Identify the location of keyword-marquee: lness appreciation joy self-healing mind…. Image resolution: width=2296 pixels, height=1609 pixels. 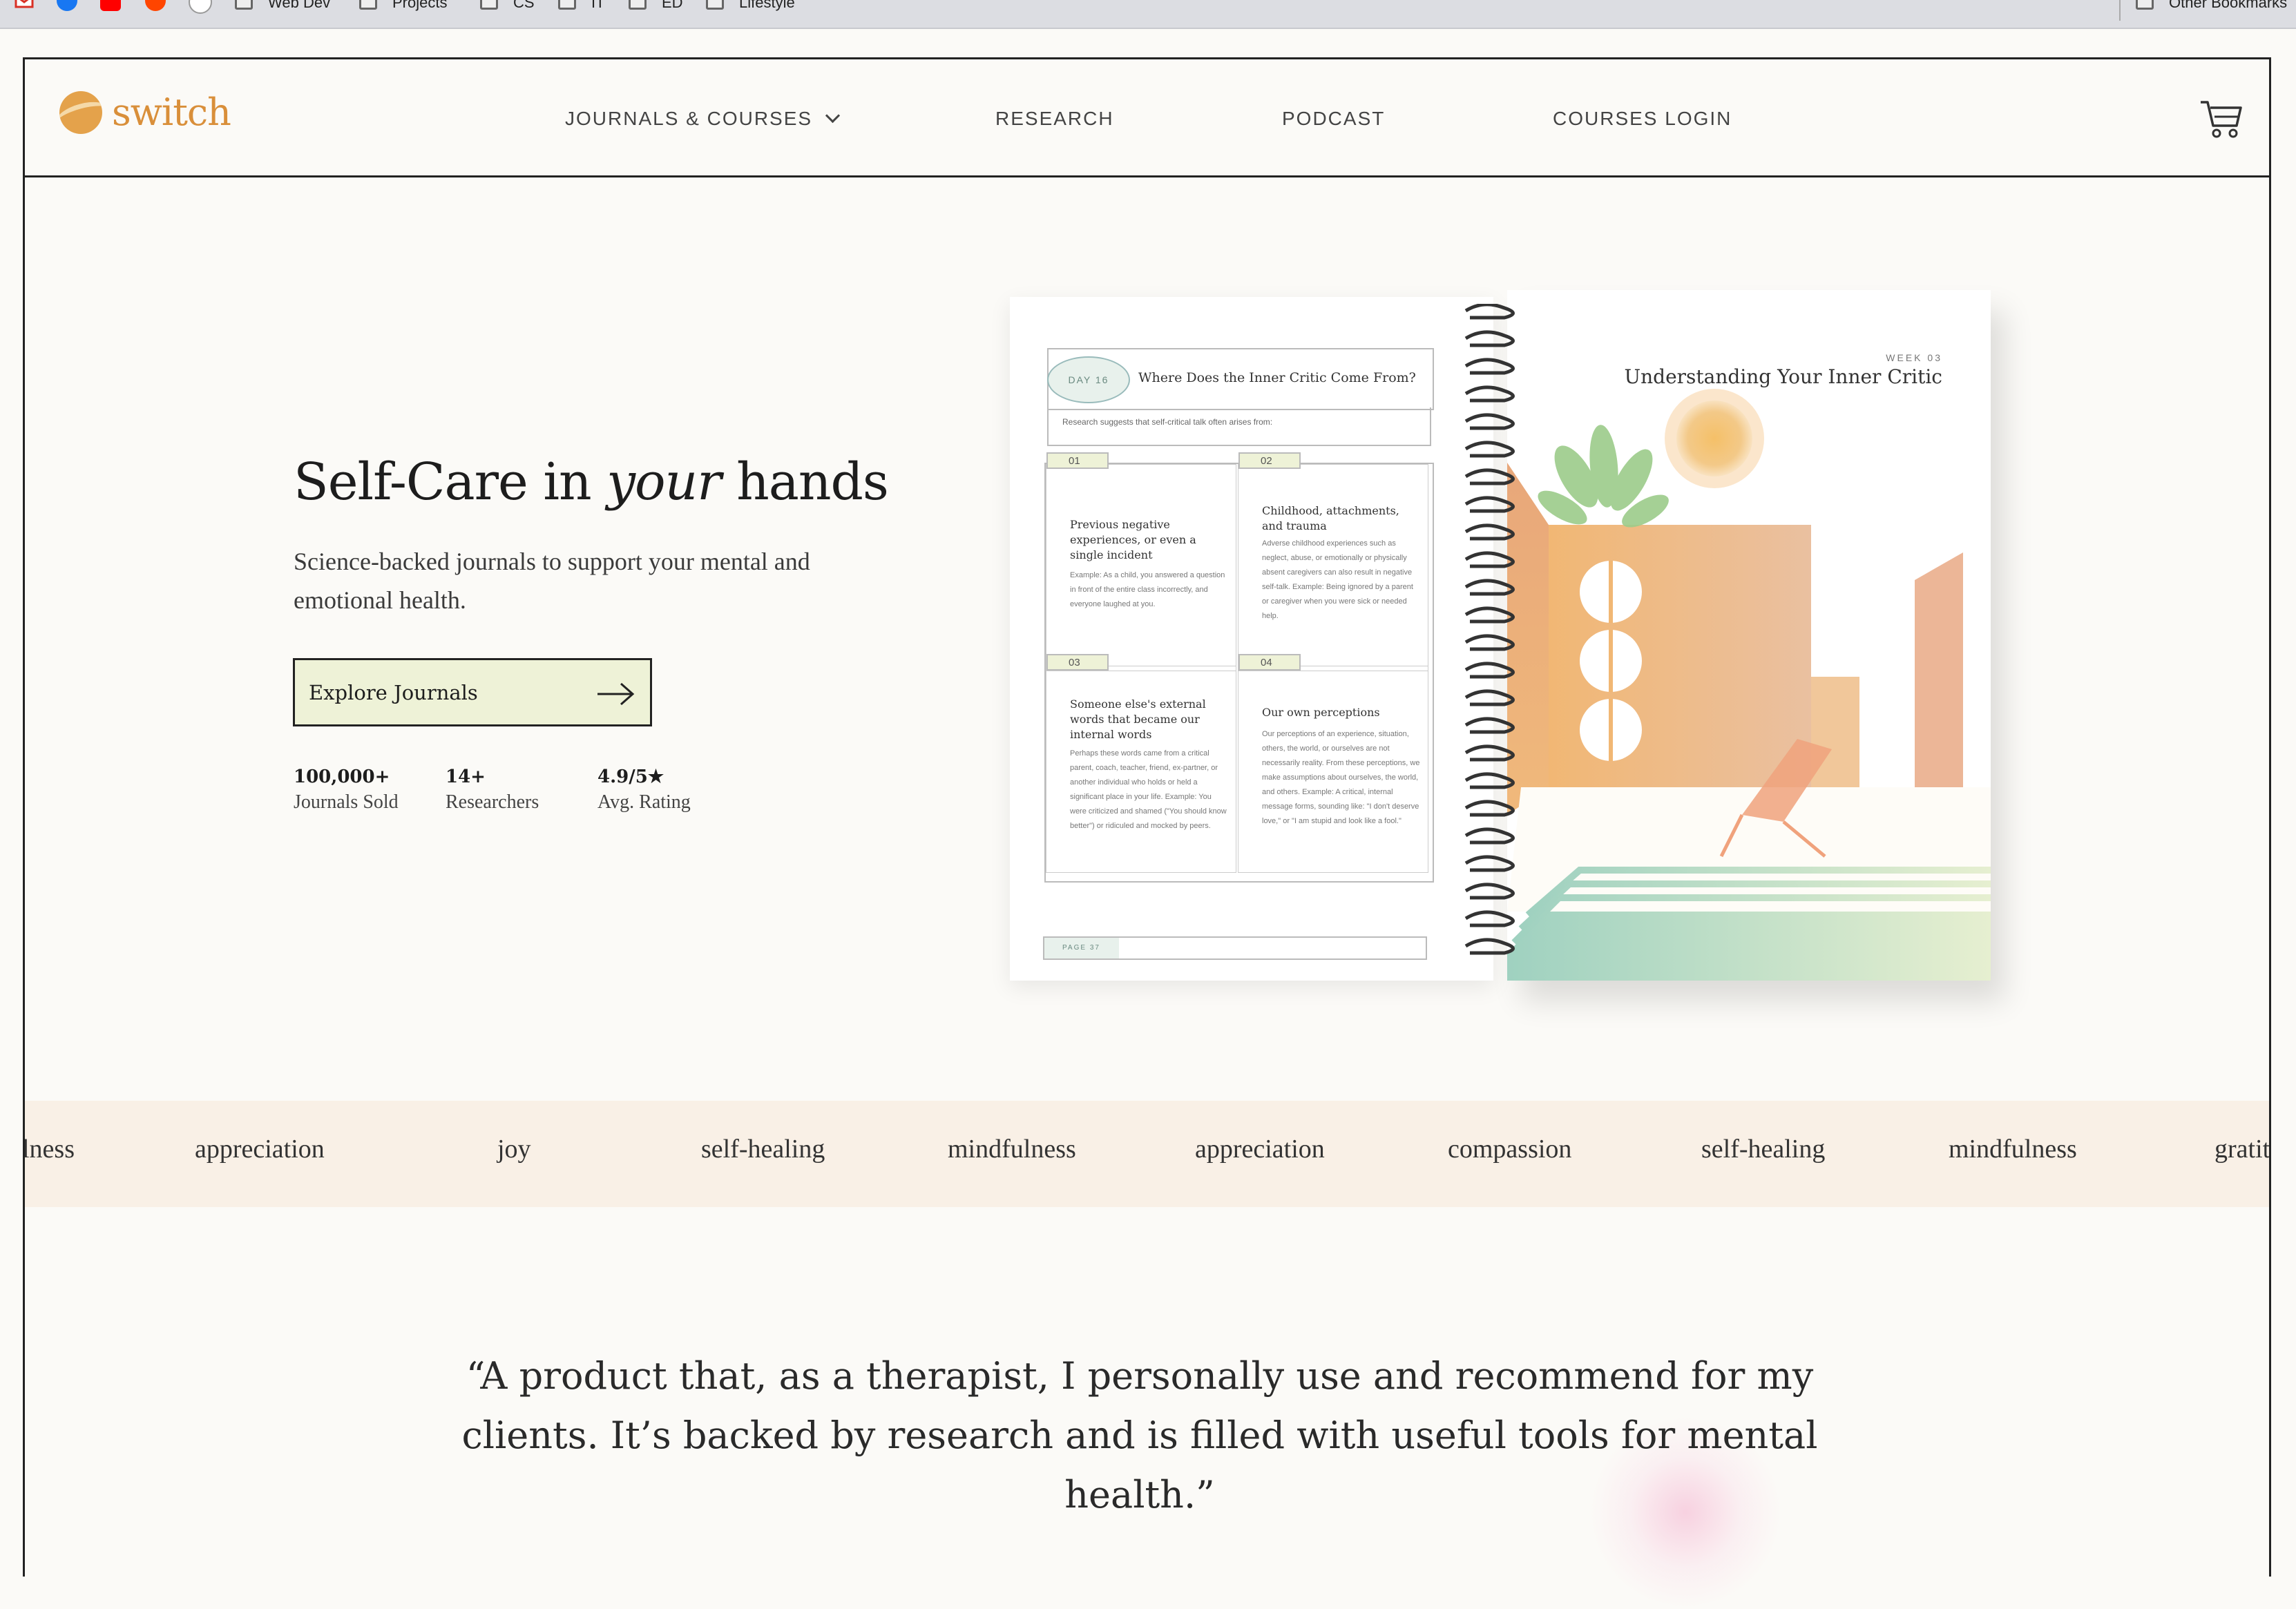
(1147, 1154).